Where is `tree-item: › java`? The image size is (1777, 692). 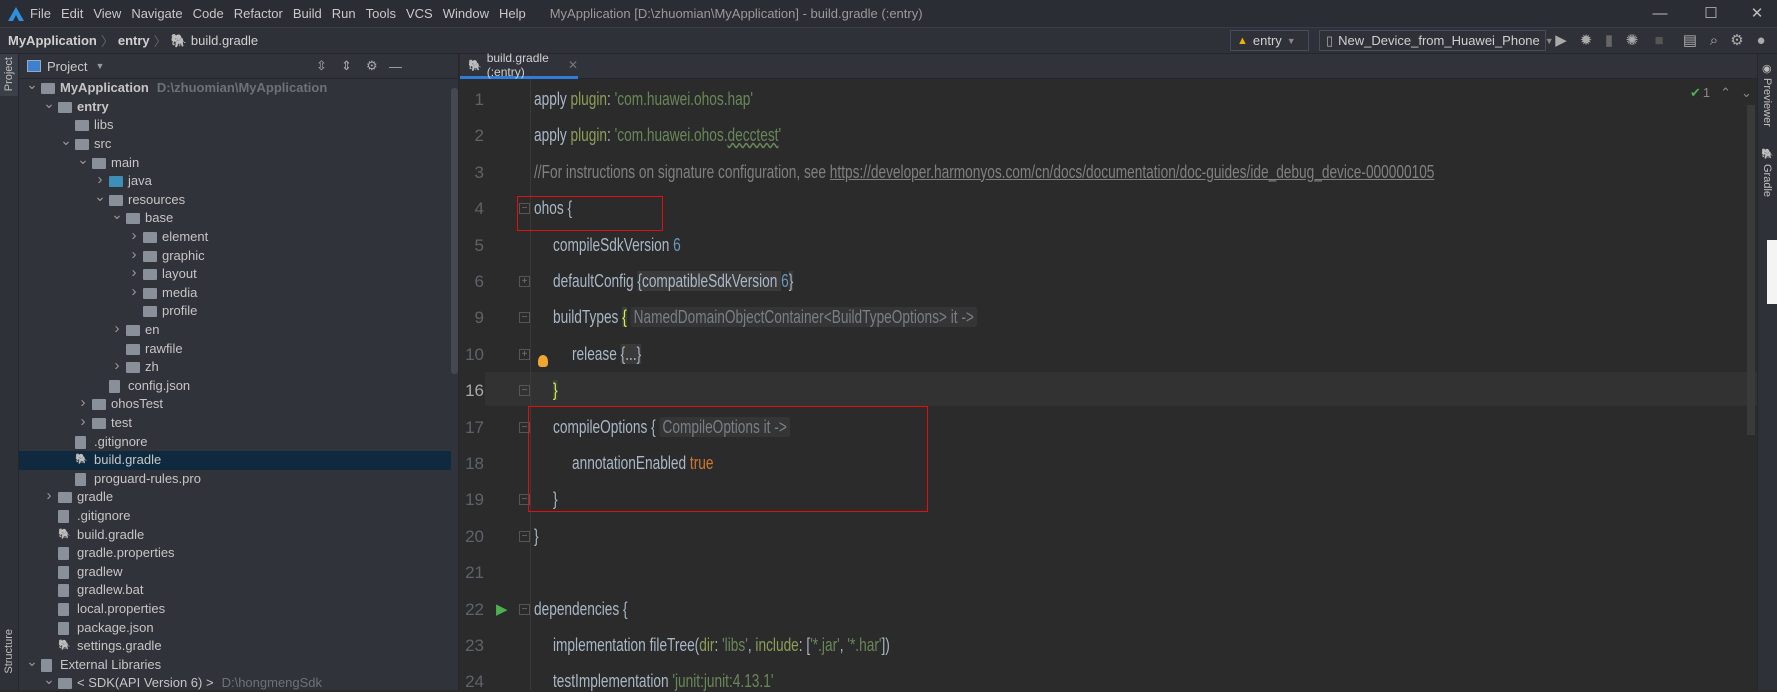 tree-item: › java is located at coordinates (235, 181).